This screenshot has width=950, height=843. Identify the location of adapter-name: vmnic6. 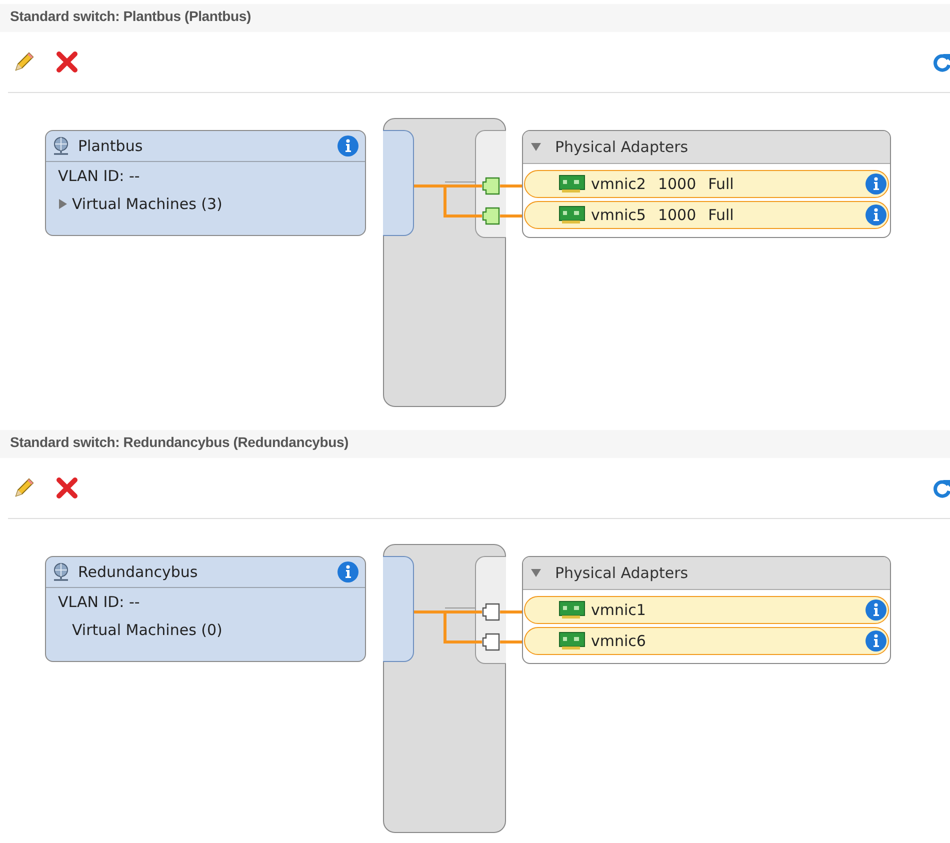
(618, 641).